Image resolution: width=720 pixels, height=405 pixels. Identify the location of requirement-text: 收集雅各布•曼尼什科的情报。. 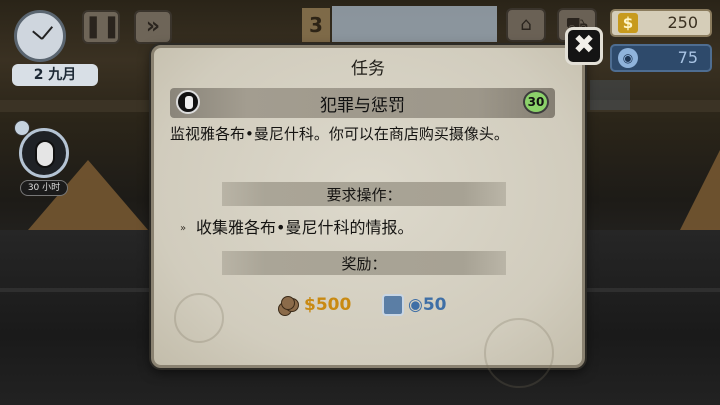
(305, 227).